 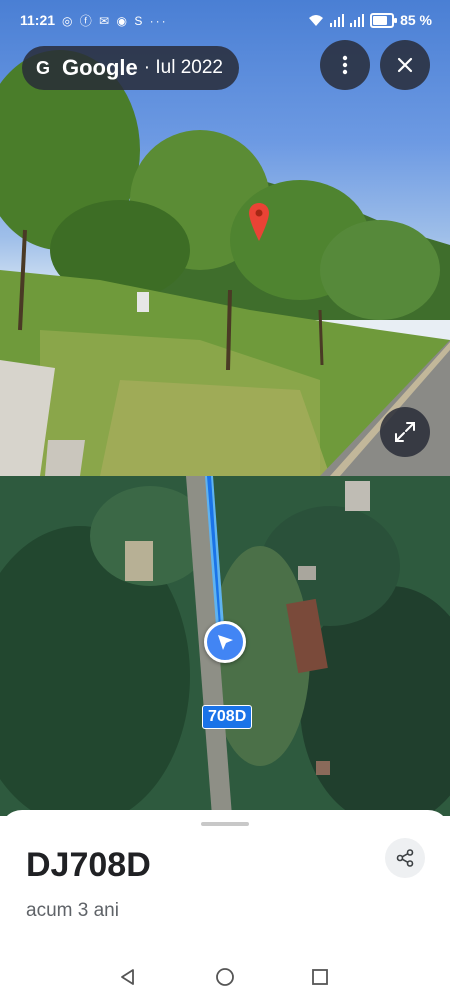 I want to click on google-brand: Google, so click(x=100, y=67).